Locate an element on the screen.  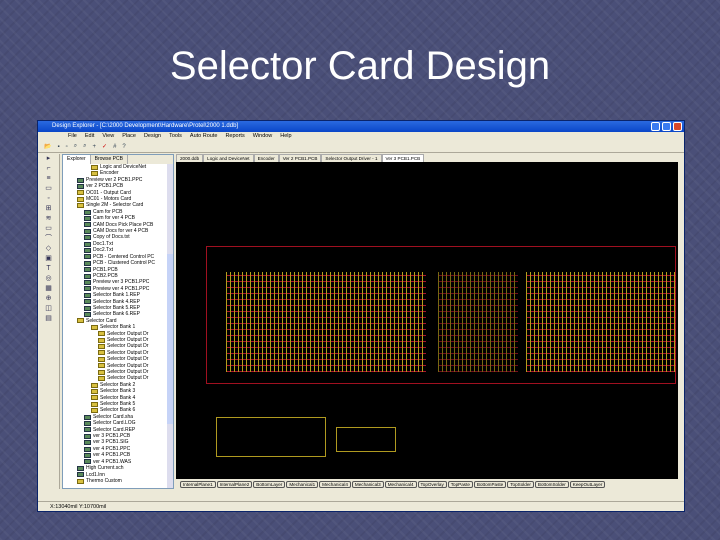
document-tab: Encoder is located at coordinates (266, 158).